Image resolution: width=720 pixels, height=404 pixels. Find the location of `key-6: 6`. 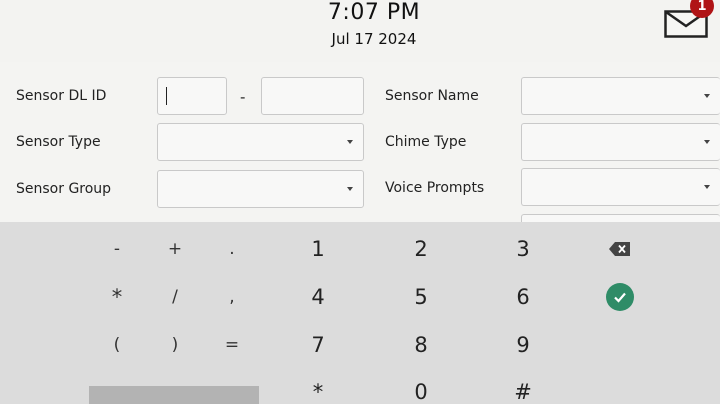

key-6: 6 is located at coordinates (523, 297).